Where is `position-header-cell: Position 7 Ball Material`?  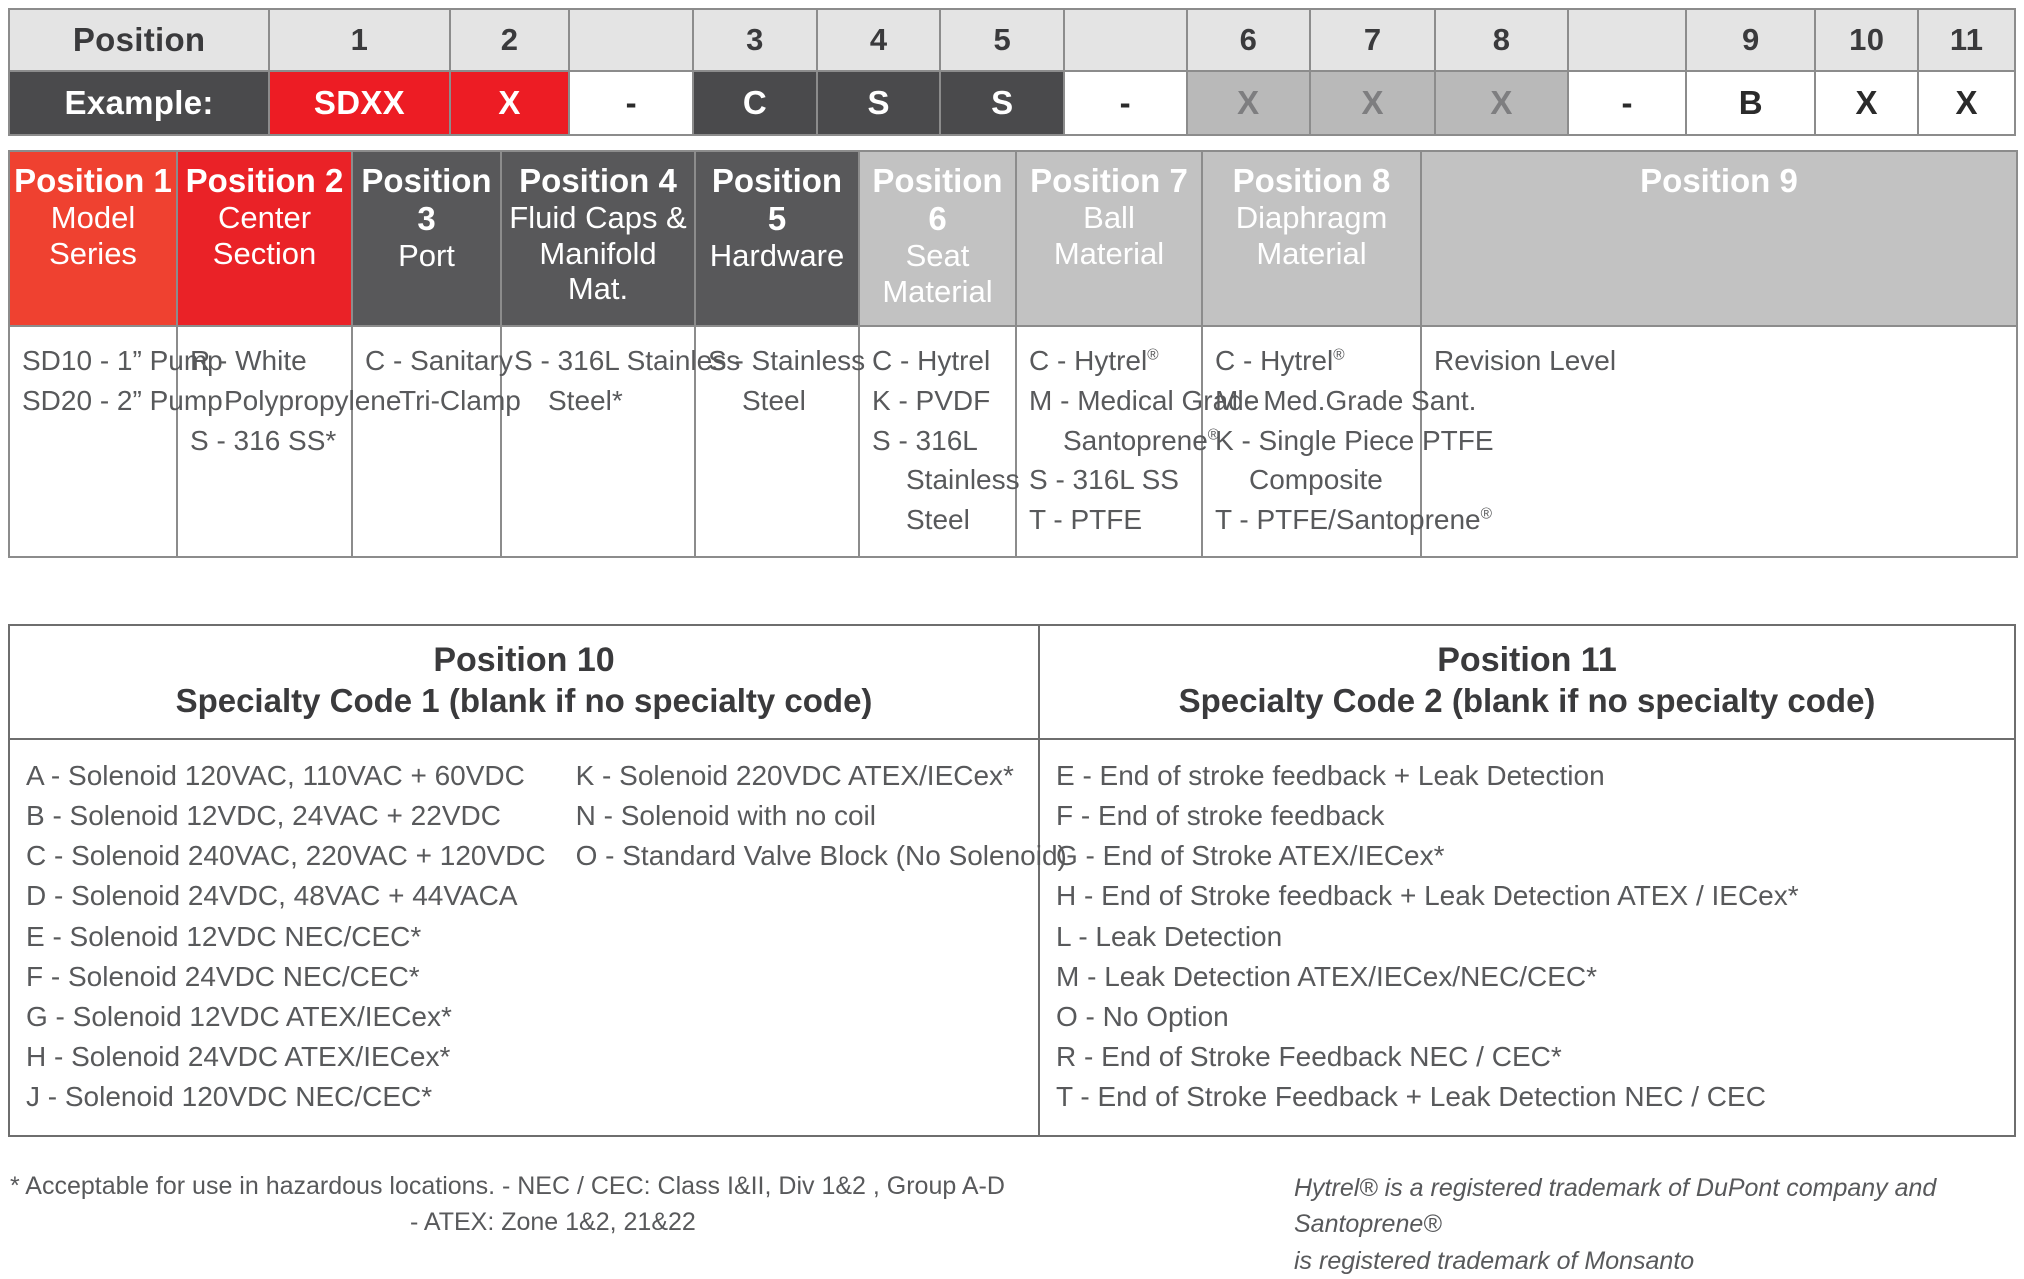
position-header-cell: Position 7 Ball Material is located at coordinates (1109, 238).